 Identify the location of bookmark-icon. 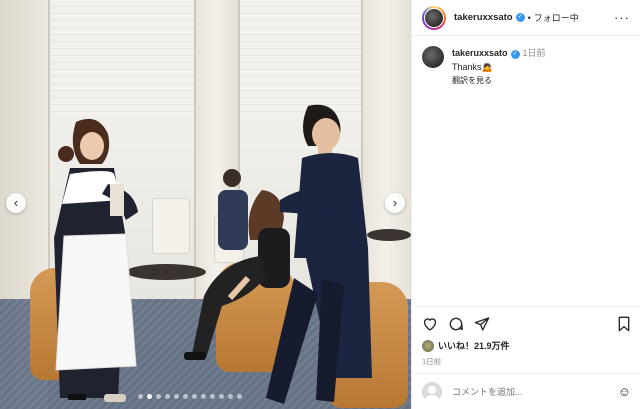
(624, 324).